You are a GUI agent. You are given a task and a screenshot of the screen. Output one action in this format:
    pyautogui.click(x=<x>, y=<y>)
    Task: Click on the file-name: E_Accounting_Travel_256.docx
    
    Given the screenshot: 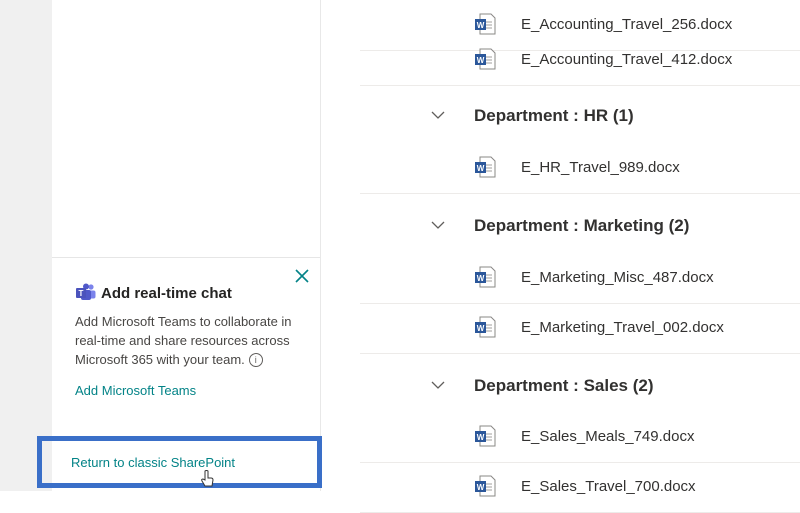 What is the action you would take?
    pyautogui.click(x=626, y=24)
    